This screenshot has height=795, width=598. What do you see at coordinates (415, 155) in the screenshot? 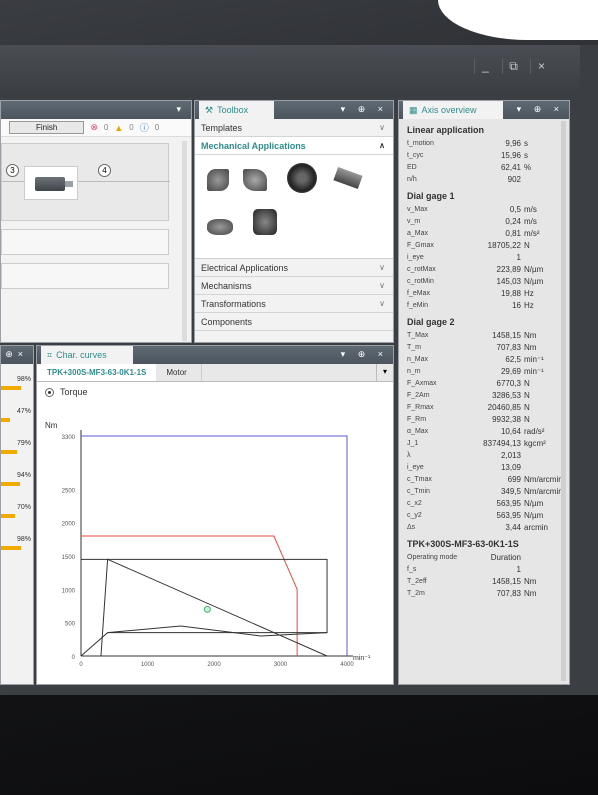
I see `param-name: t_cyc` at bounding box center [415, 155].